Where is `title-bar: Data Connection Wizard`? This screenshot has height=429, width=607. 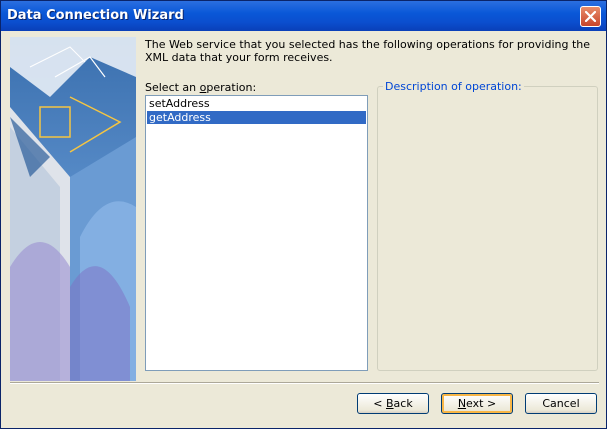 title-bar: Data Connection Wizard is located at coordinates (303, 16).